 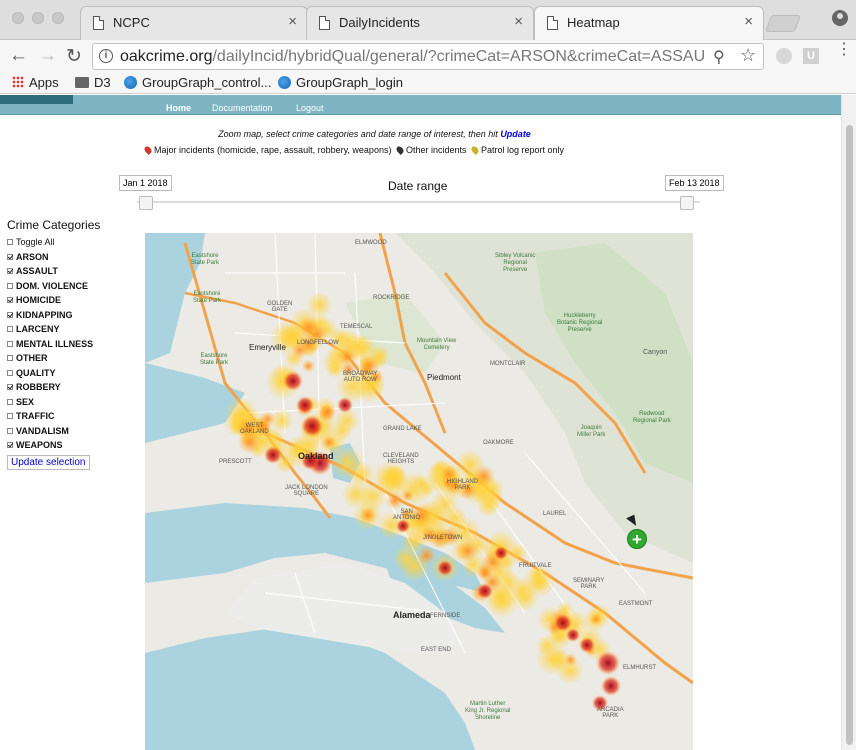 I want to click on category-label: VANDALISM, so click(x=42, y=430).